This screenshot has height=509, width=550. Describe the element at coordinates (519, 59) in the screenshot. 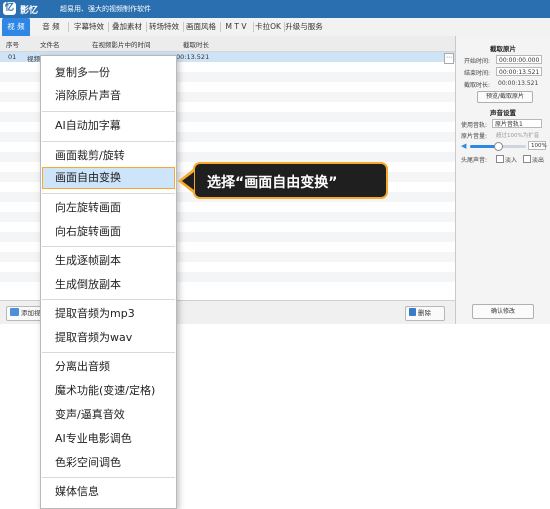

I see `start-time-field: 00:00:00.000` at that location.